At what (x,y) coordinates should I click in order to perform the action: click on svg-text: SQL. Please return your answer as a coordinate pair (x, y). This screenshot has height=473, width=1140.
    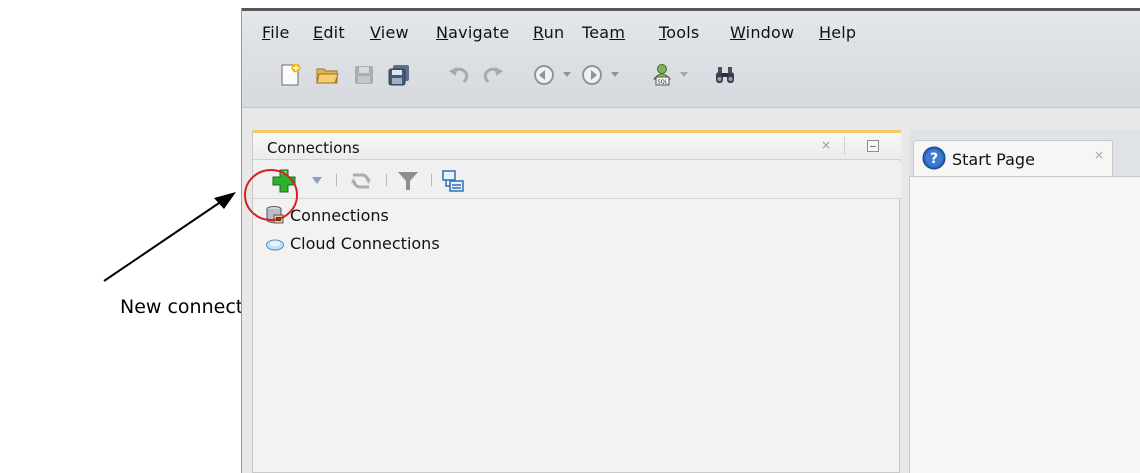
    Looking at the image, I should click on (663, 83).